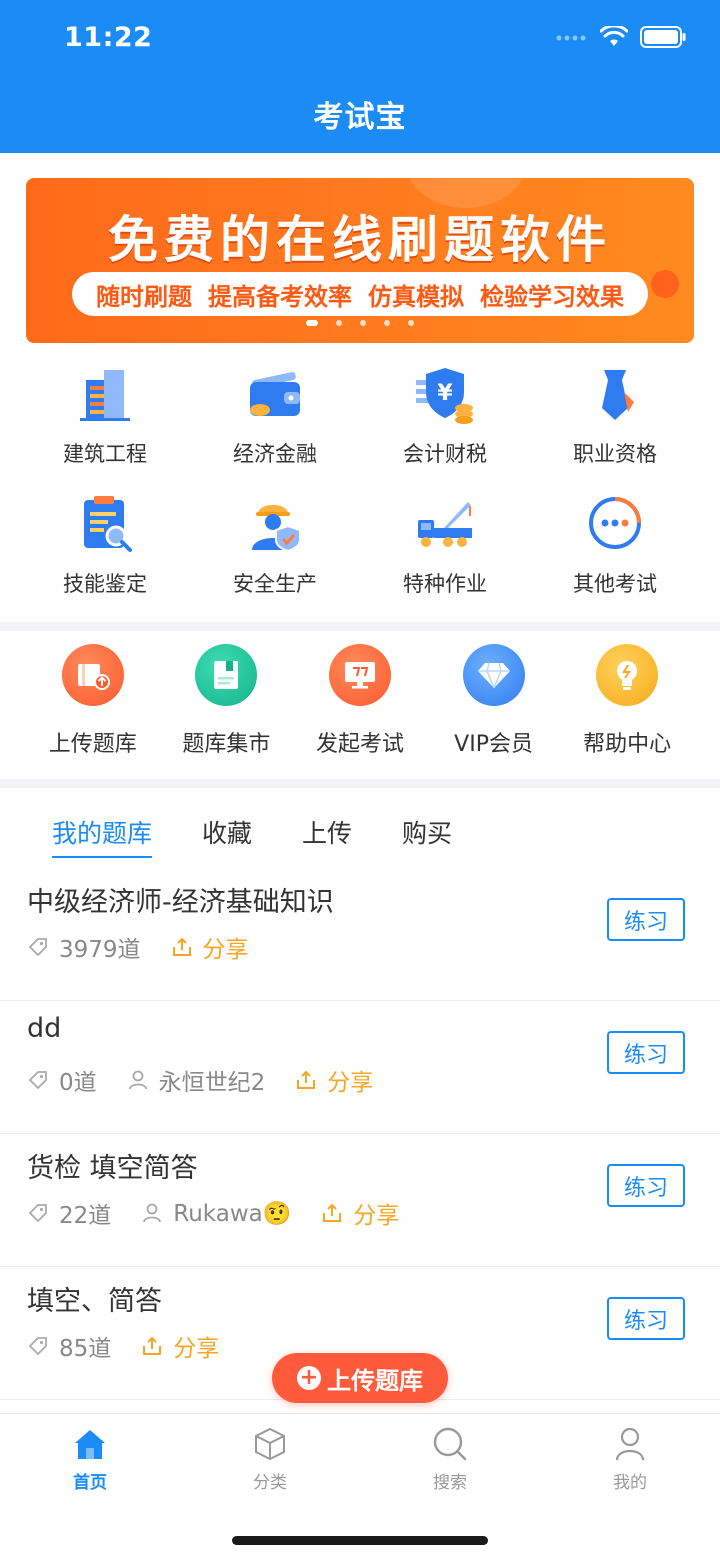  What do you see at coordinates (630, 1459) in the screenshot?
I see `nav-mine: 我的` at bounding box center [630, 1459].